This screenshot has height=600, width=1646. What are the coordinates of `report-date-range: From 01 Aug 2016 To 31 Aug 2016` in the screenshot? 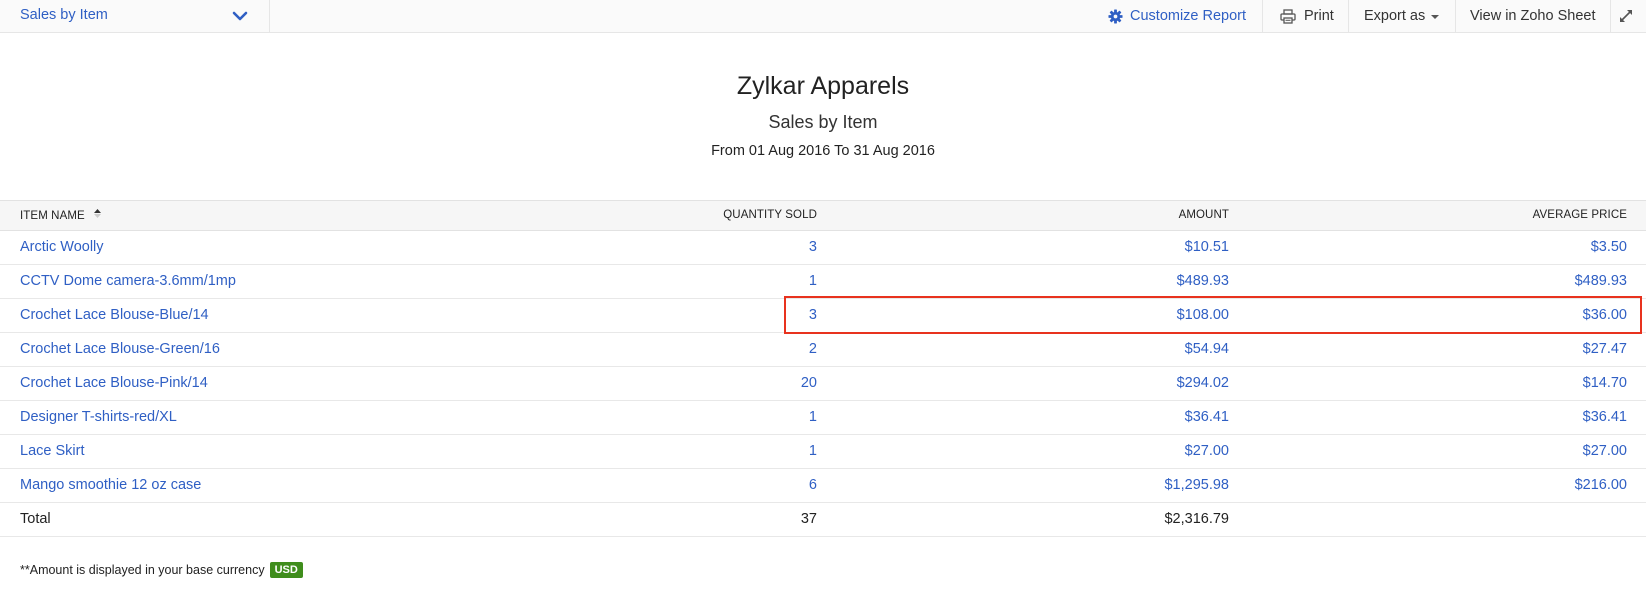 It's located at (823, 151).